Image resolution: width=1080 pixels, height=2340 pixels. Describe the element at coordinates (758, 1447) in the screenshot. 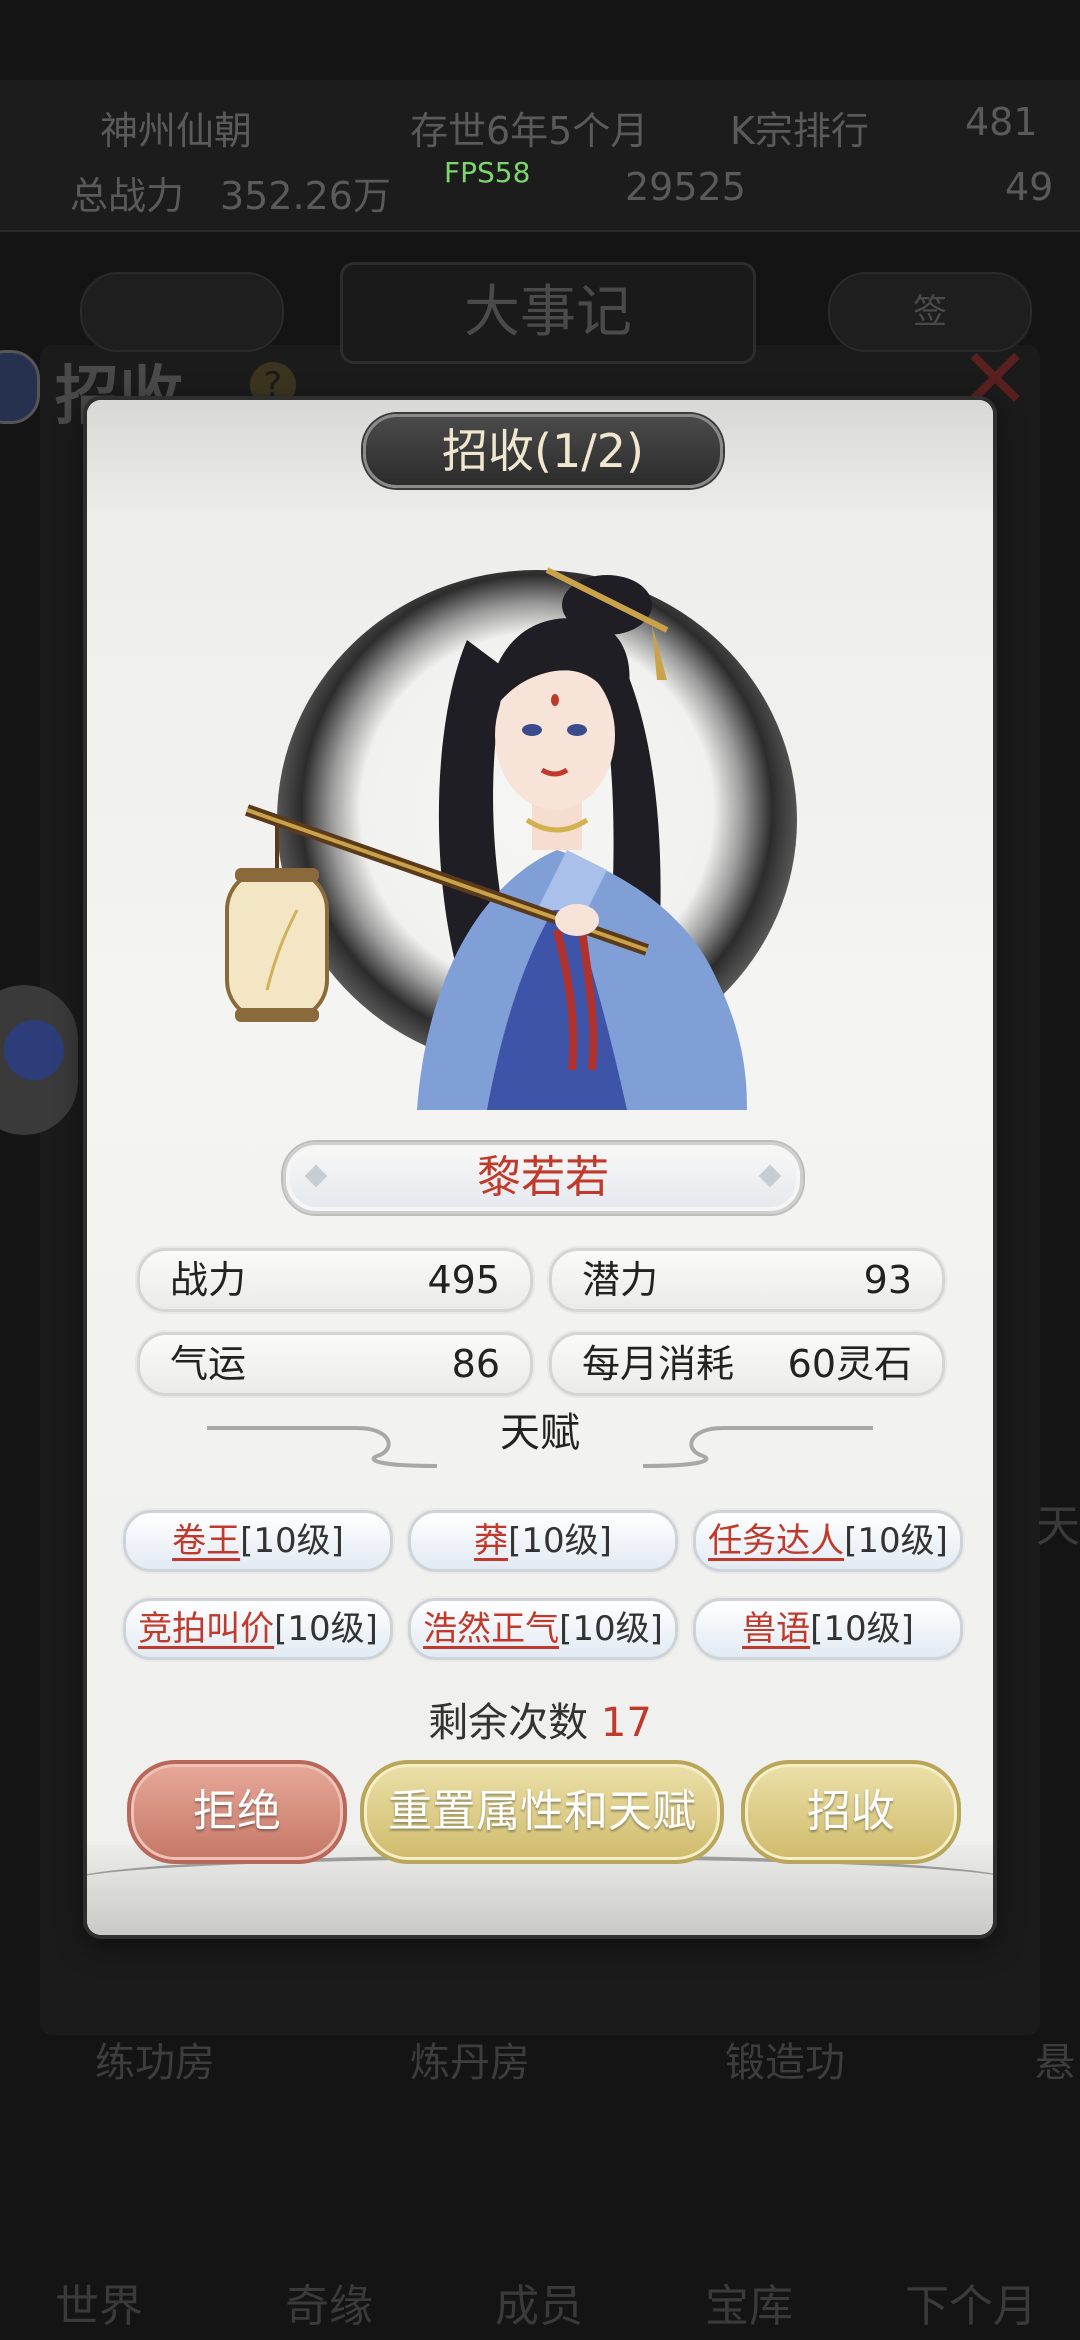

I see `section-divider-right` at that location.